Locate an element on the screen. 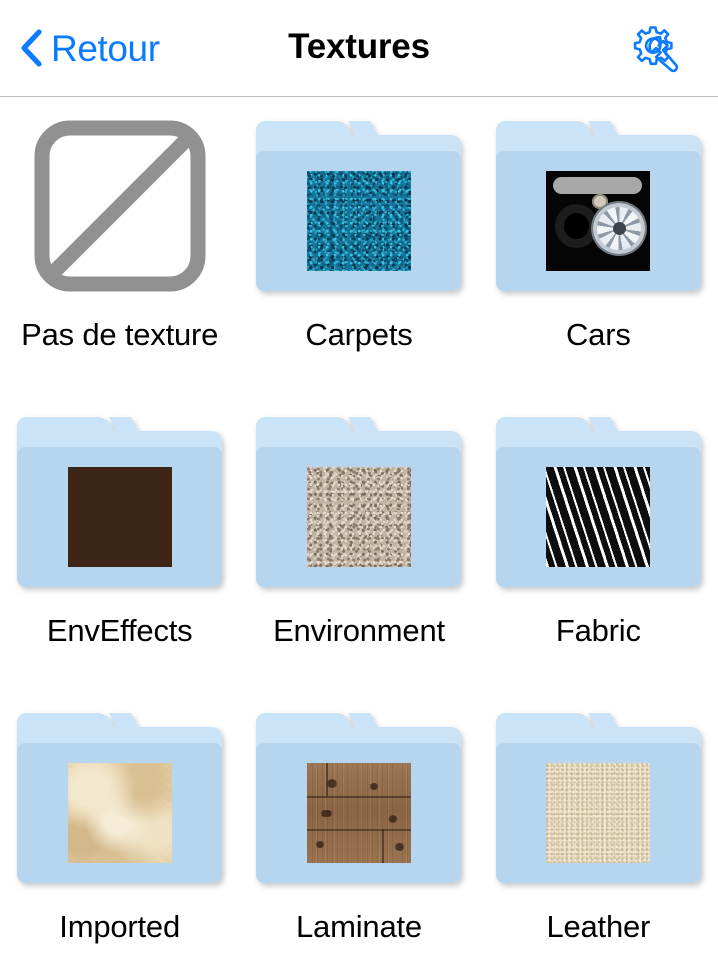 This screenshot has width=718, height=964. texture-item-label: Carpets is located at coordinates (359, 334).